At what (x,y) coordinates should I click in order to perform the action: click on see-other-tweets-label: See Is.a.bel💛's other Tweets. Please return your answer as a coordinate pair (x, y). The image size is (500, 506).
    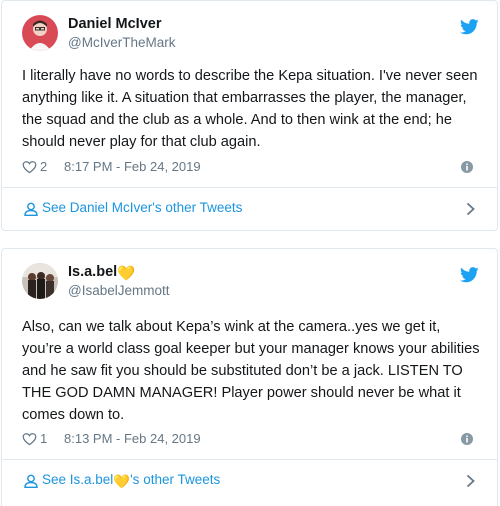
    Looking at the image, I should click on (131, 481).